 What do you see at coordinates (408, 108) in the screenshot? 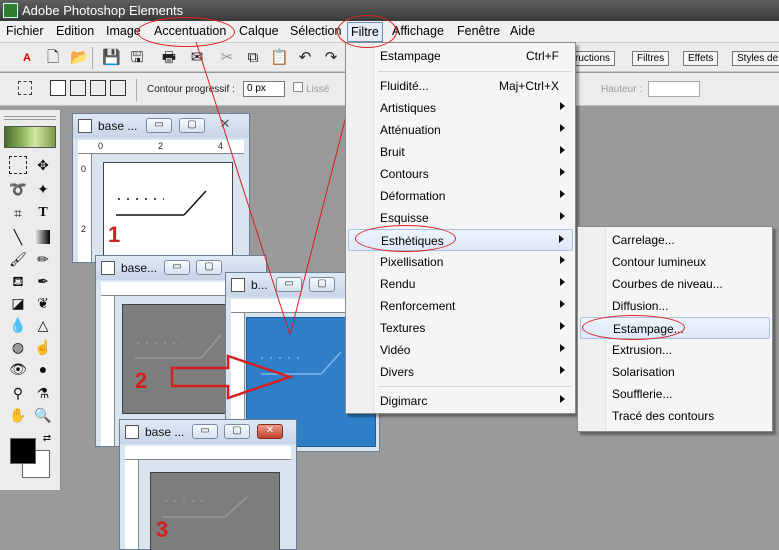
I see `menu-item-label: Artistiques` at bounding box center [408, 108].